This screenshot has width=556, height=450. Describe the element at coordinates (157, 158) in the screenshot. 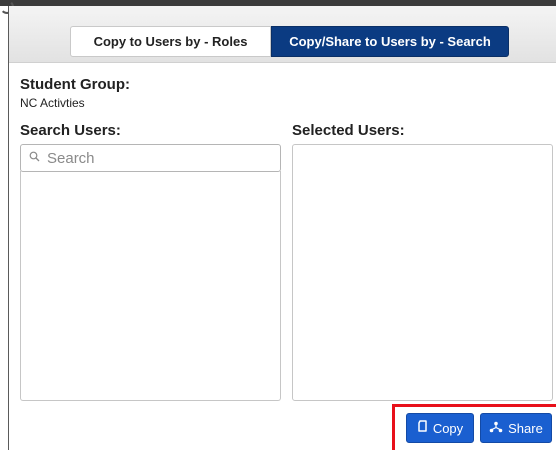

I see `search-users-input` at that location.